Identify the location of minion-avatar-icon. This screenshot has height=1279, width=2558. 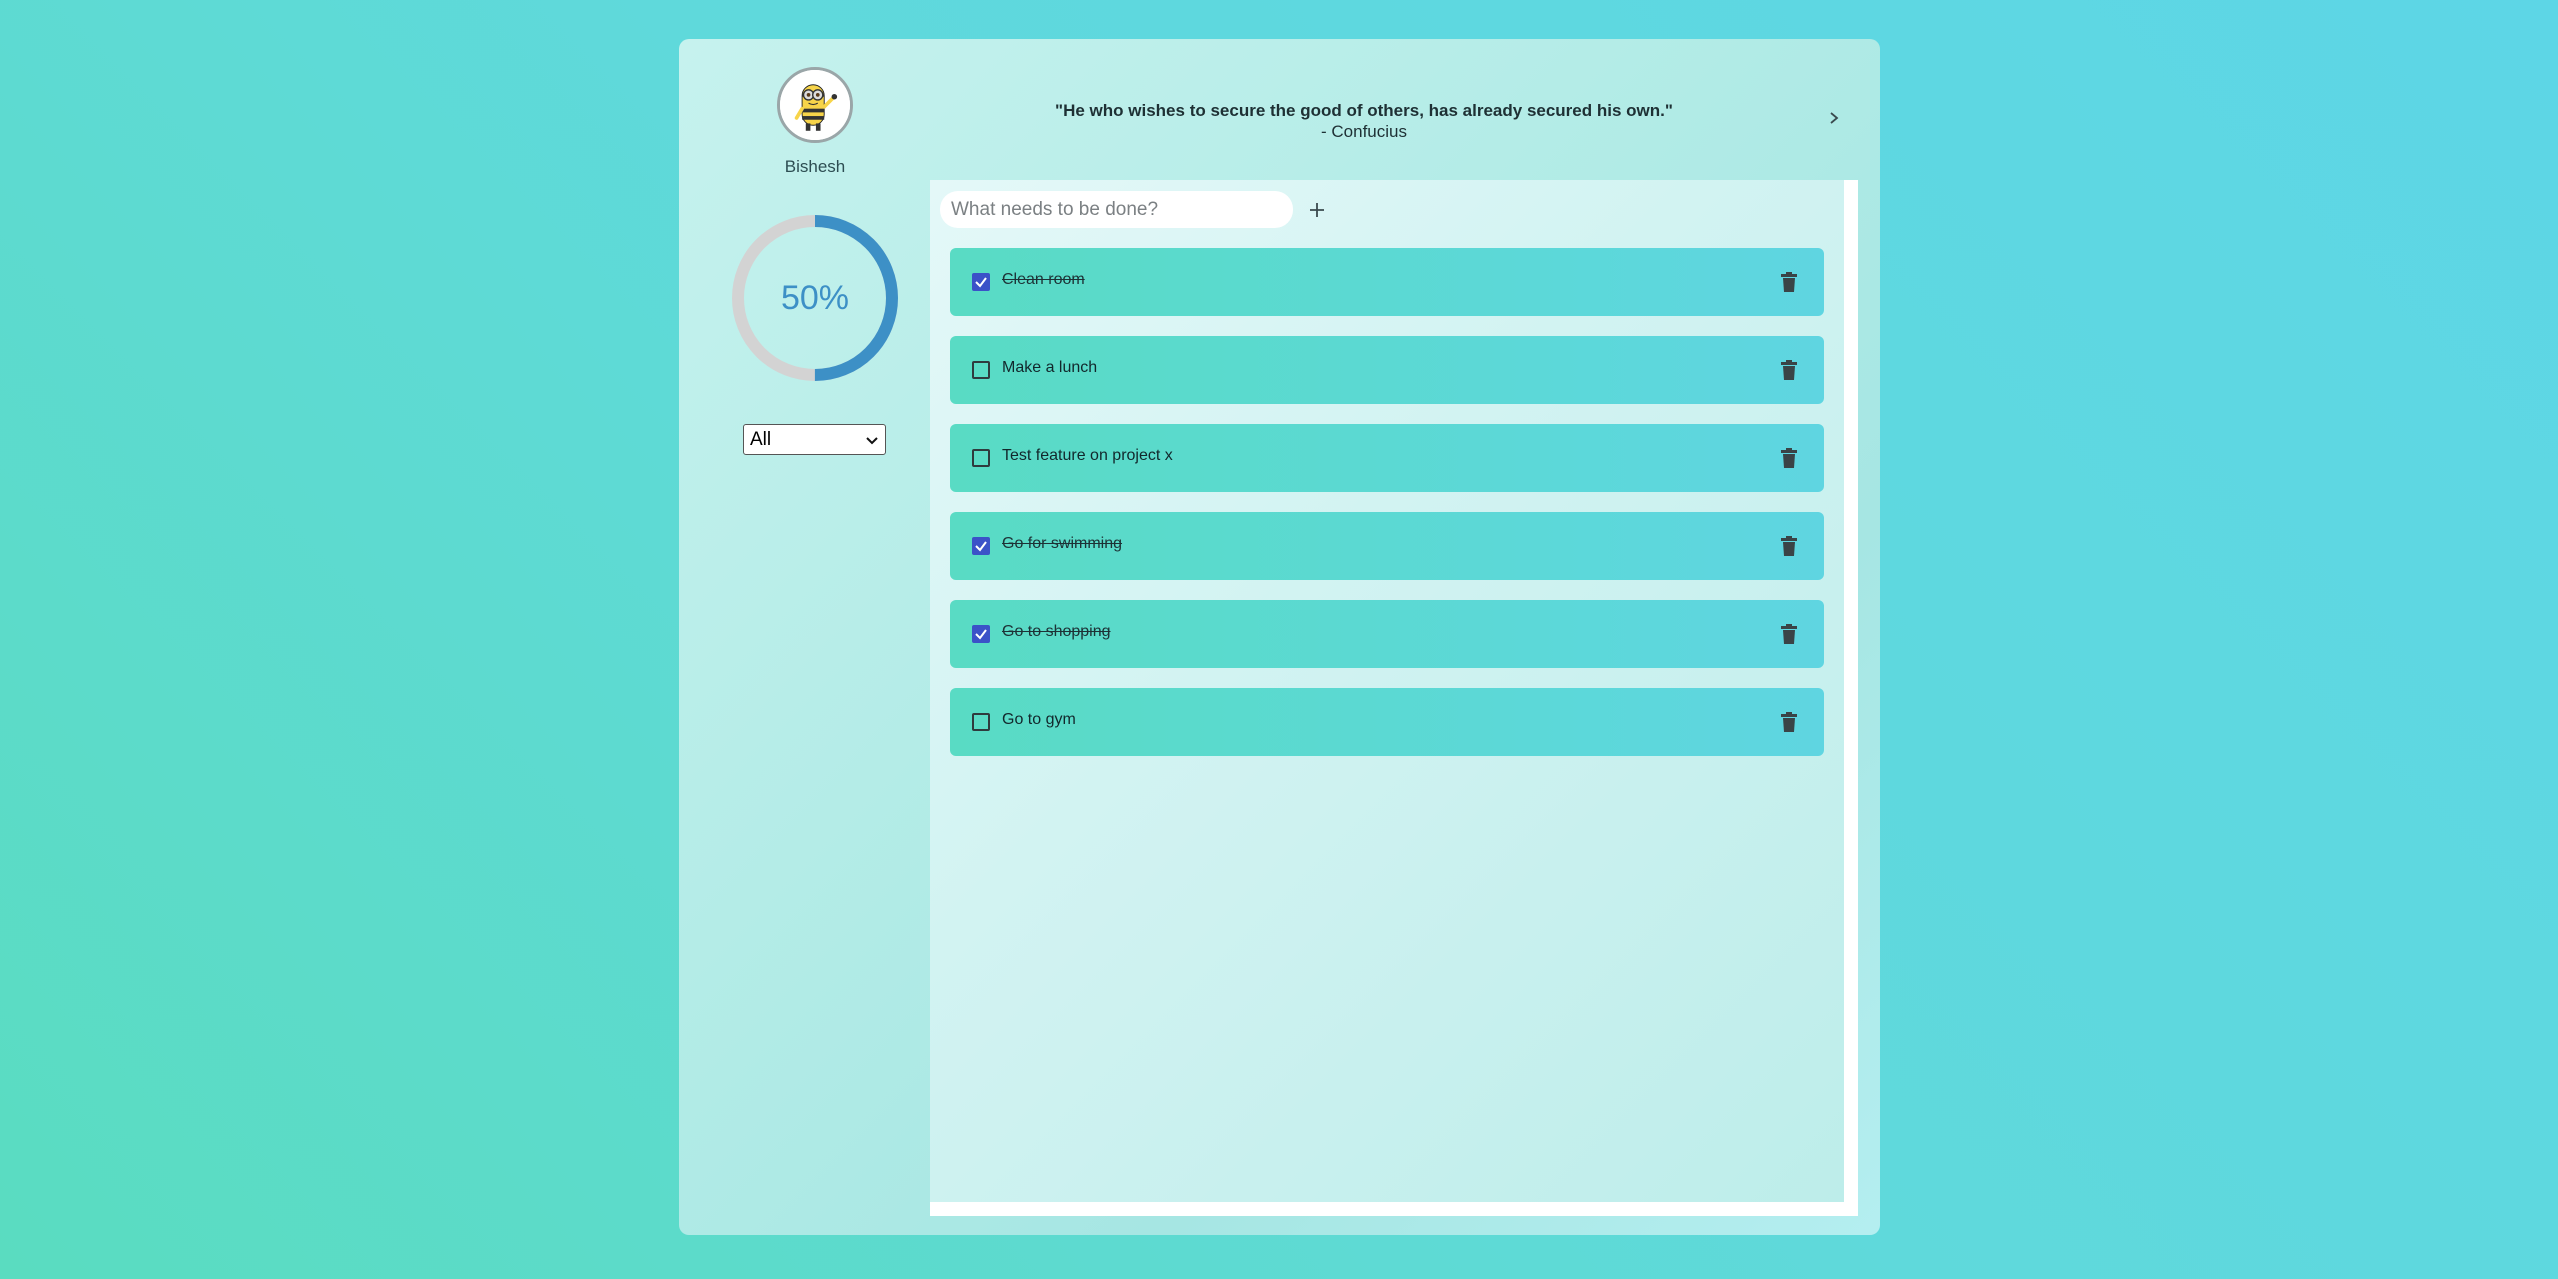
(815, 105).